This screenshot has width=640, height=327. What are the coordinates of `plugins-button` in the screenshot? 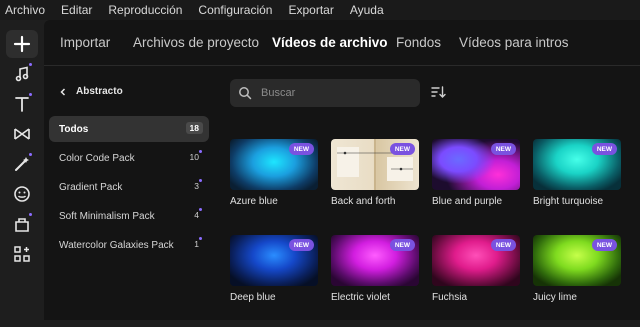 It's located at (22, 224).